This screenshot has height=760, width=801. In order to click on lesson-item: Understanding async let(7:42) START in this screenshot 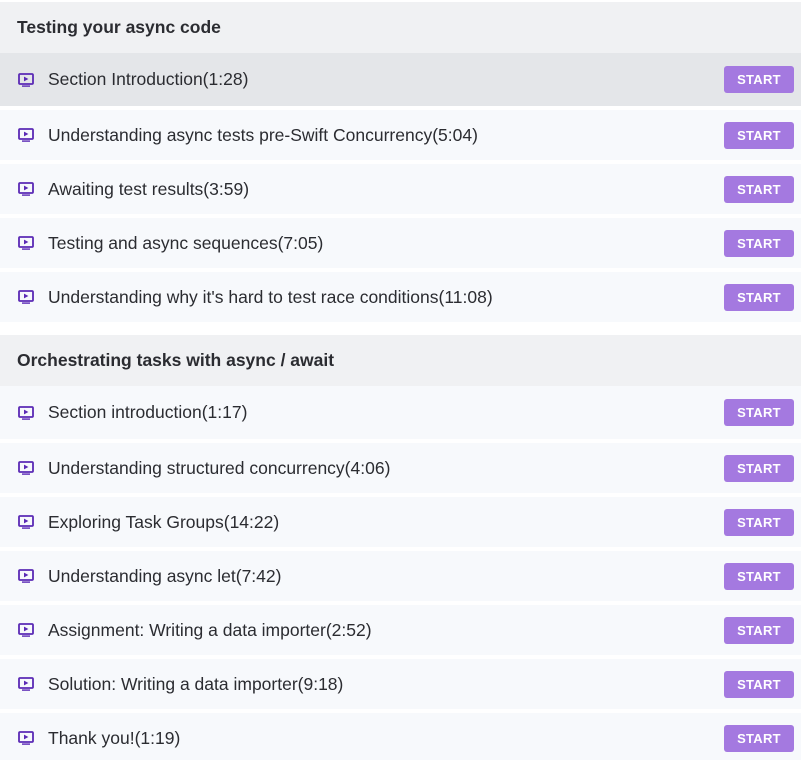, I will do `click(400, 576)`.